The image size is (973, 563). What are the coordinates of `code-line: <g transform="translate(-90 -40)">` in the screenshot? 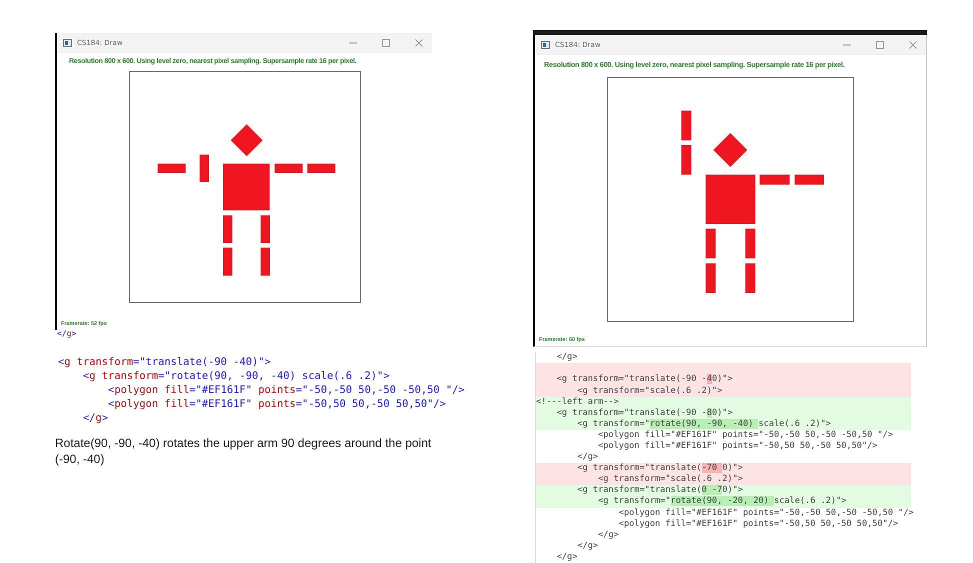 It's located at (164, 362).